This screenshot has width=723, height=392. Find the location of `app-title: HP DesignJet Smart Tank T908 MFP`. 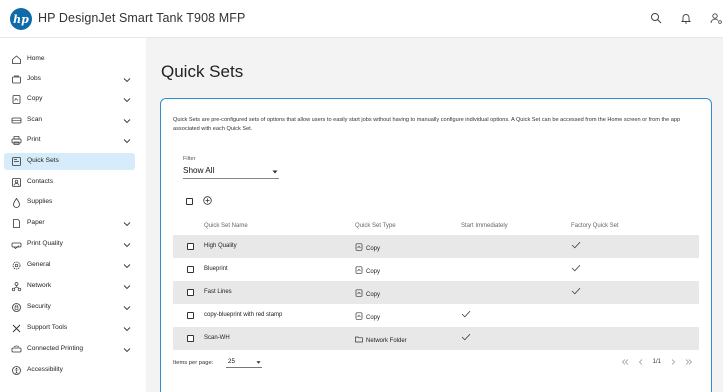

app-title: HP DesignJet Smart Tank T908 MFP is located at coordinates (142, 18).